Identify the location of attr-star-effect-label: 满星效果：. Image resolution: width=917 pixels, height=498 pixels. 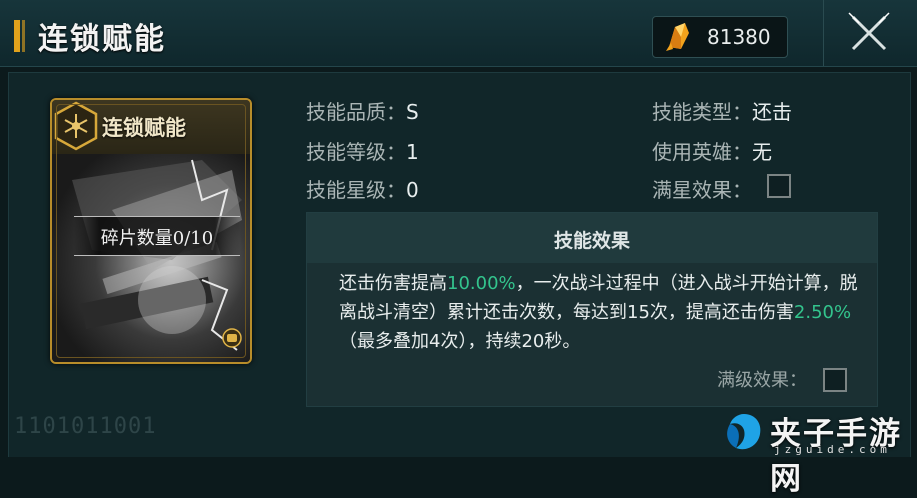
(702, 190).